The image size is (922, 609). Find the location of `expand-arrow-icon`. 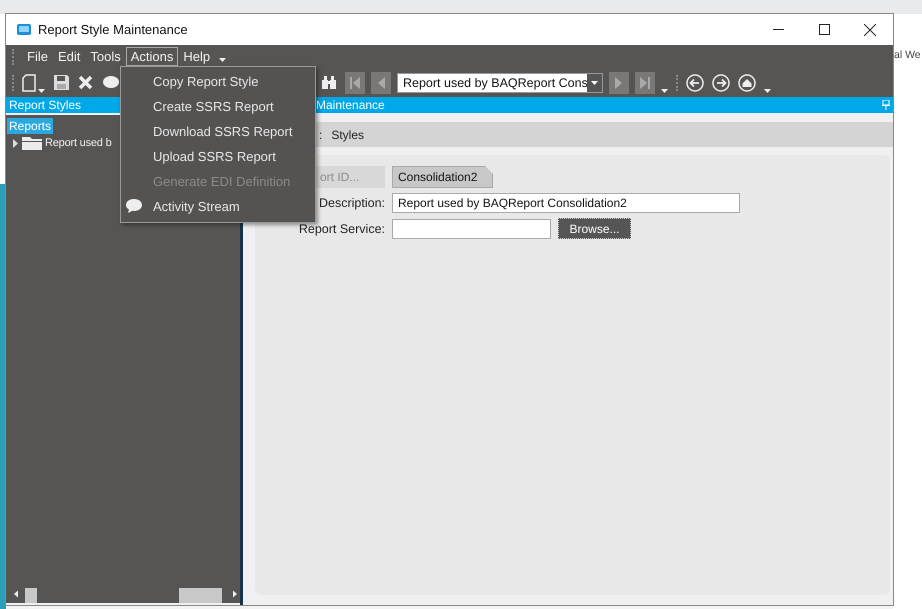

expand-arrow-icon is located at coordinates (15, 143).